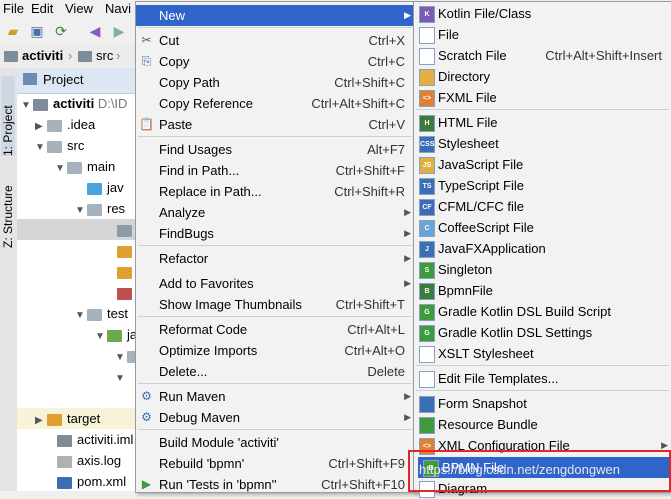  What do you see at coordinates (275, 463) in the screenshot?
I see `context-menu-item-rebuild-bpmn: Rebuild 'bpmn' Ctrl+Shift+F9` at bounding box center [275, 463].